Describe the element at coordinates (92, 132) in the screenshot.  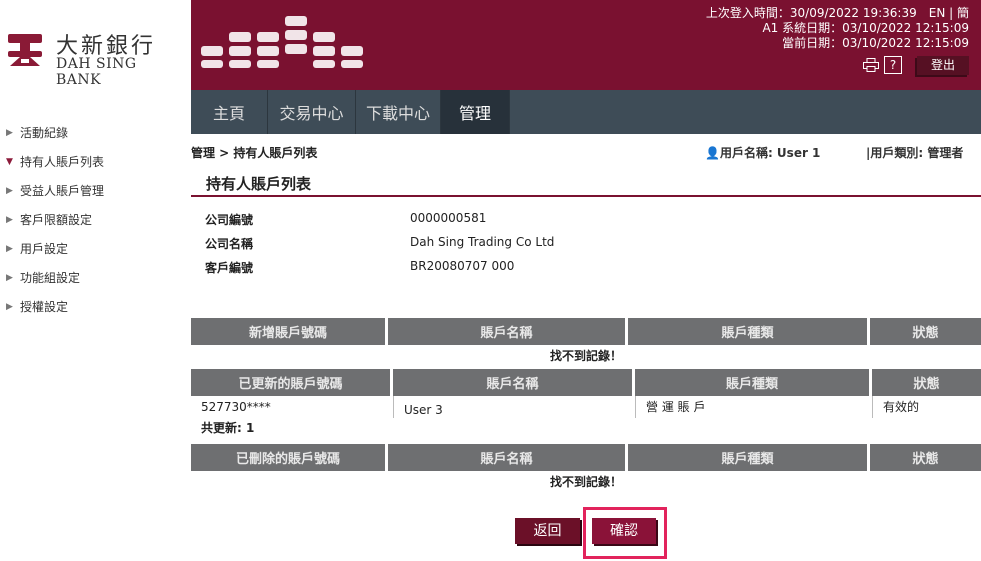
I see `sidebar-item-activity-log: ▶ 活動紀錄` at that location.